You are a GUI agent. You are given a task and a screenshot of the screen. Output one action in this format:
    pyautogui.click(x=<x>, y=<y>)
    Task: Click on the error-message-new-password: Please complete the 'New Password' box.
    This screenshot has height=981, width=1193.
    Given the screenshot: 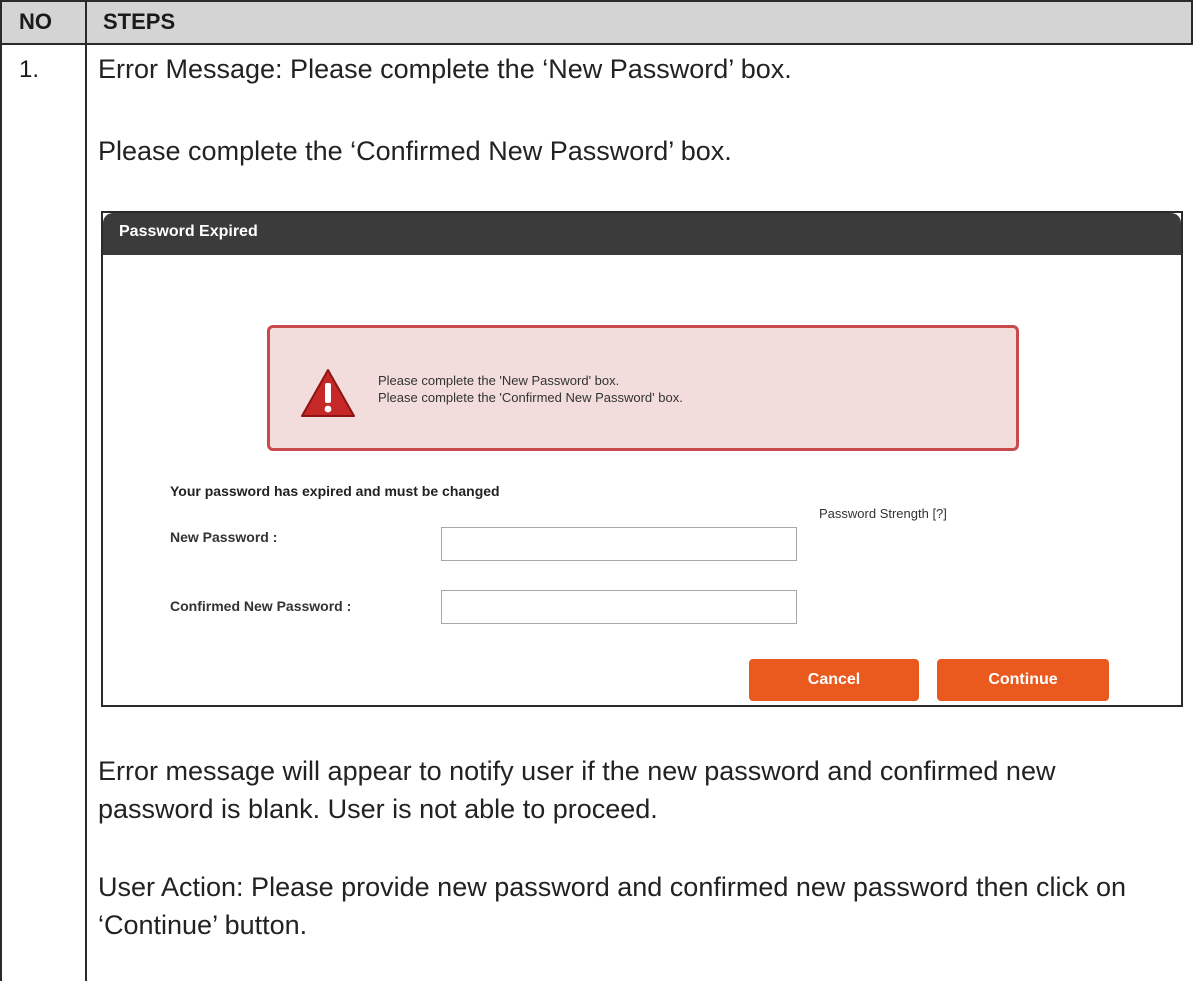 What is the action you would take?
    pyautogui.click(x=499, y=380)
    